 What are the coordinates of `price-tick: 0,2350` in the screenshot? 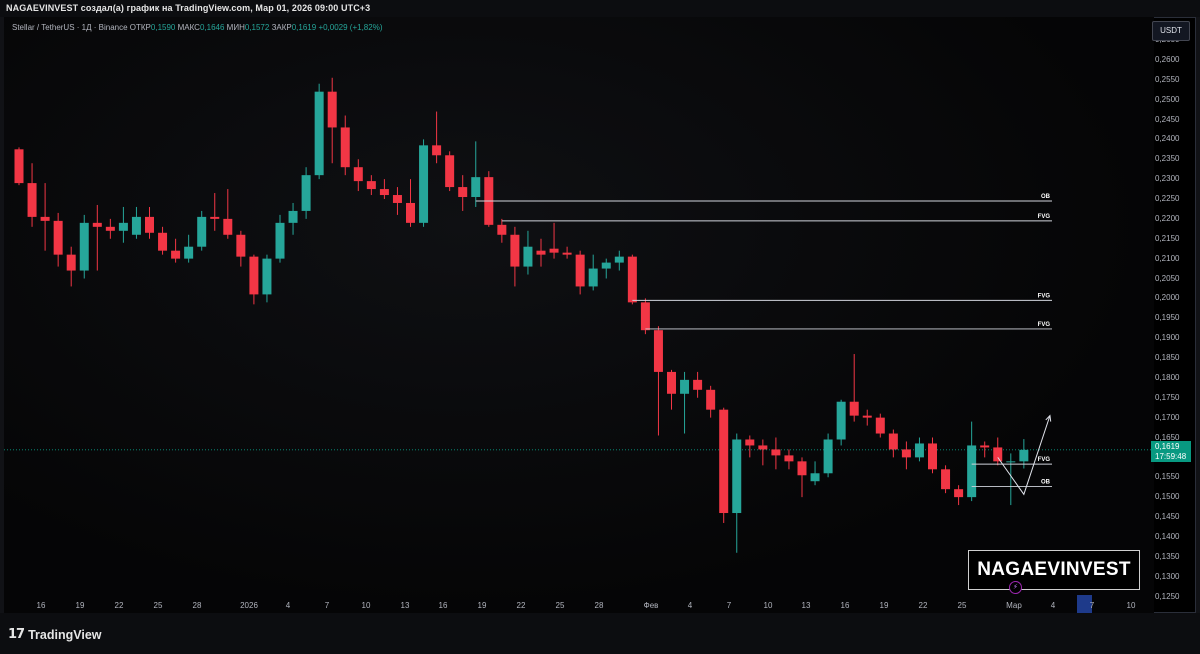 It's located at (1167, 159).